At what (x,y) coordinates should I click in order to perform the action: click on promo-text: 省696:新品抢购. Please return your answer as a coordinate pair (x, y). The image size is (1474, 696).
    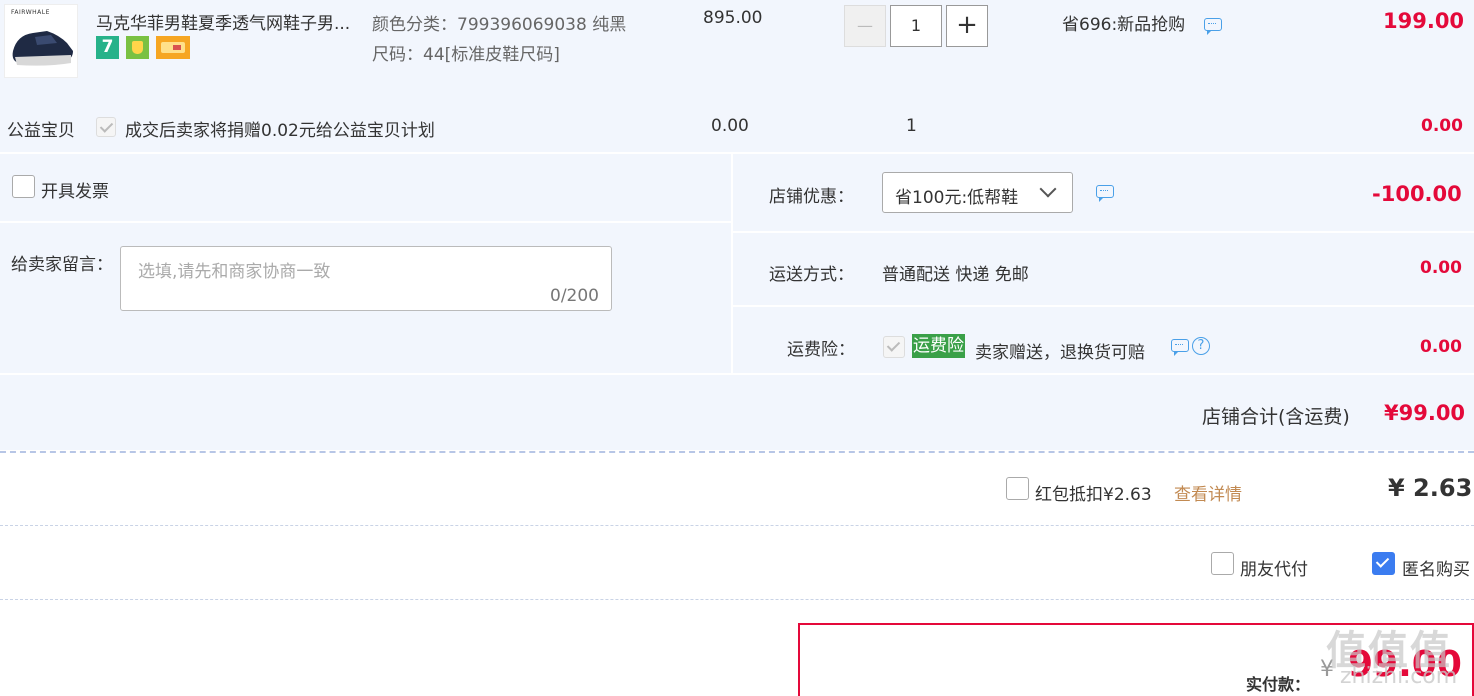
    Looking at the image, I should click on (1124, 25).